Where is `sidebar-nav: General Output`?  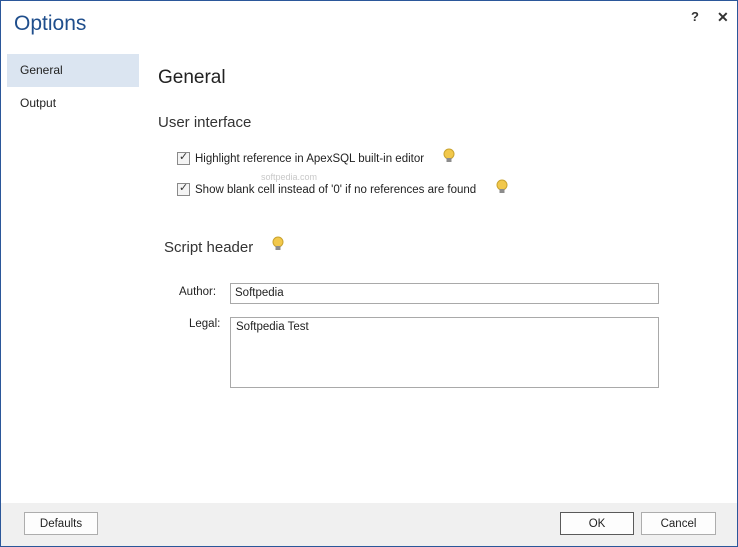
sidebar-nav: General Output is located at coordinates (73, 87).